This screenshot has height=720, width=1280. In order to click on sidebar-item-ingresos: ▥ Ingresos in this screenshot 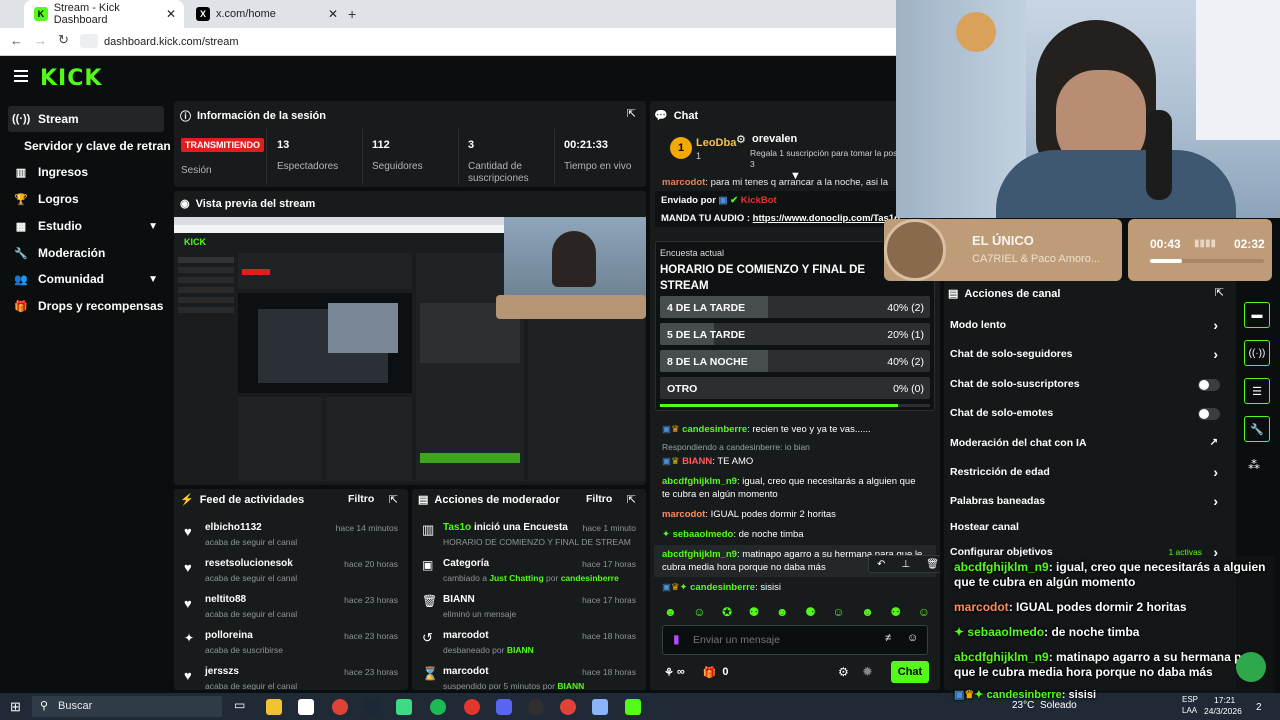, I will do `click(86, 172)`.